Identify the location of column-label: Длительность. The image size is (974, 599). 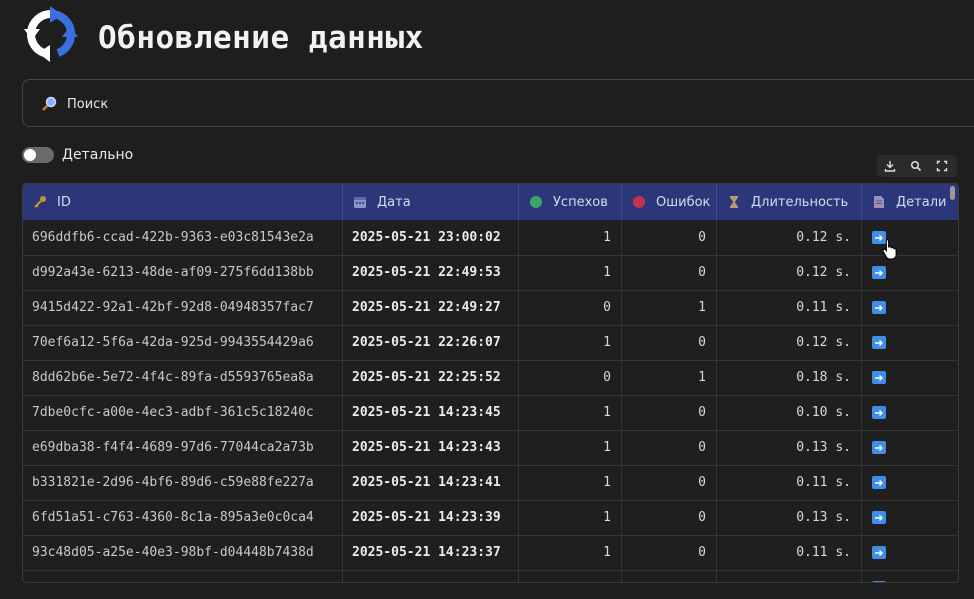
(800, 202).